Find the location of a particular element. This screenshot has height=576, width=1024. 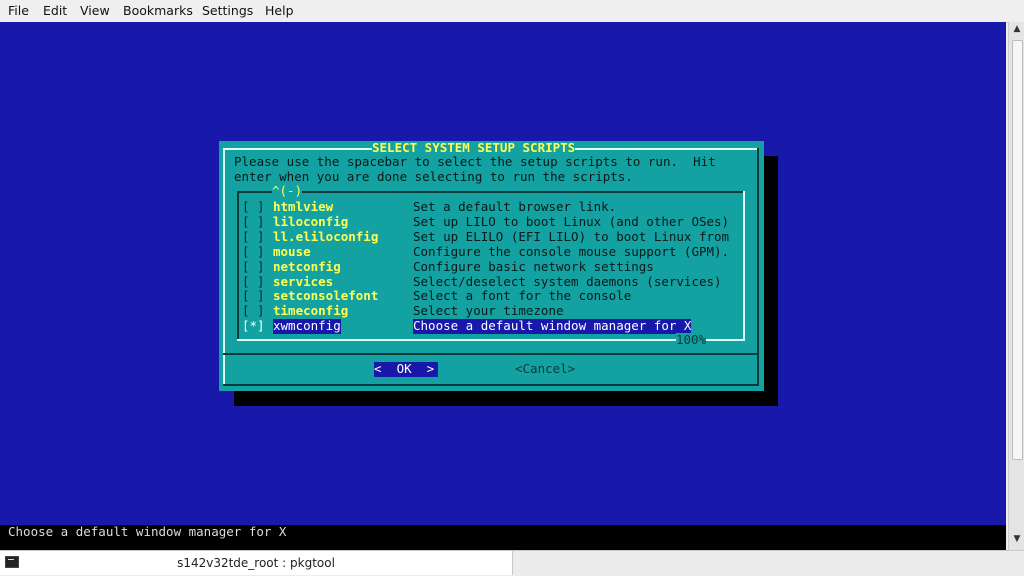

terminal-scrollbar: ▲ ▼ is located at coordinates (1016, 286).